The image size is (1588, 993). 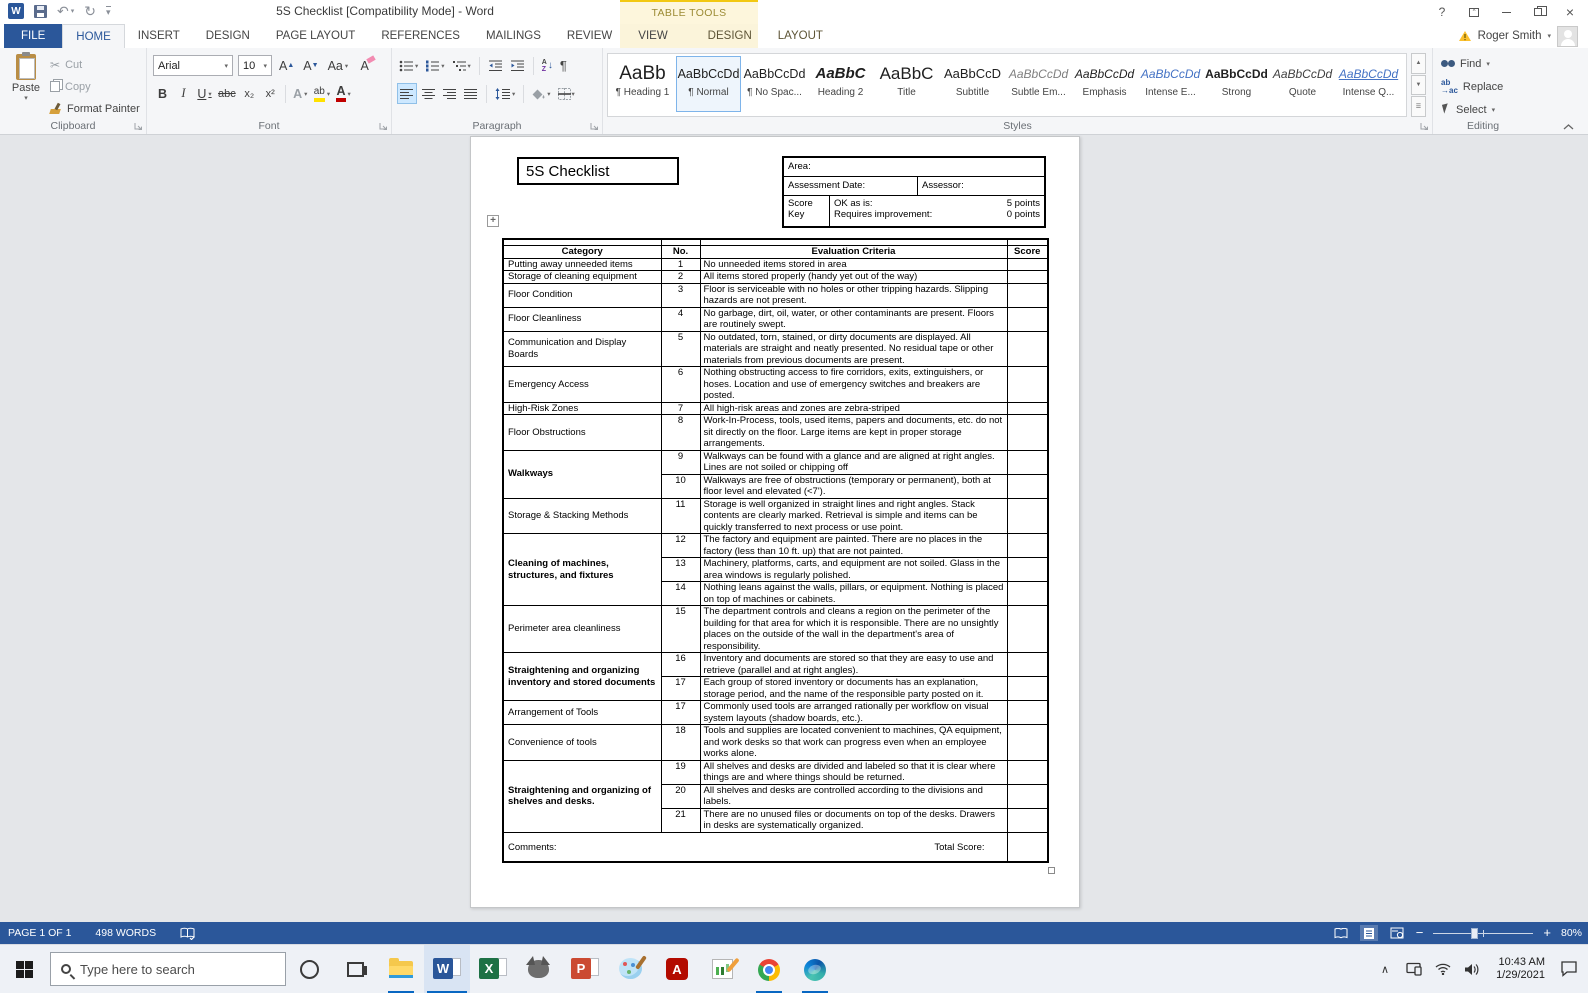 I want to click on task-view-button, so click(x=355, y=969).